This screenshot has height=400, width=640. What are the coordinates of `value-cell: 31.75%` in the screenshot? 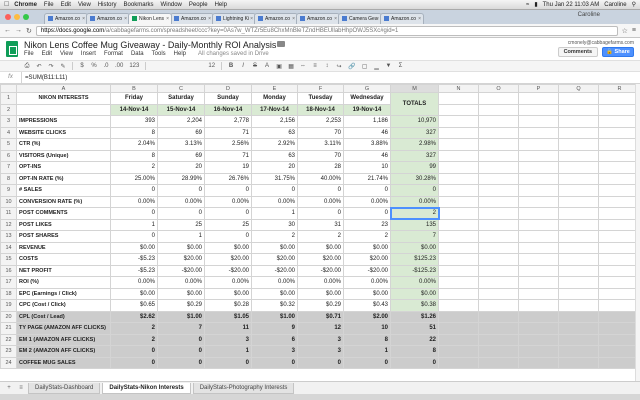 It's located at (274, 178).